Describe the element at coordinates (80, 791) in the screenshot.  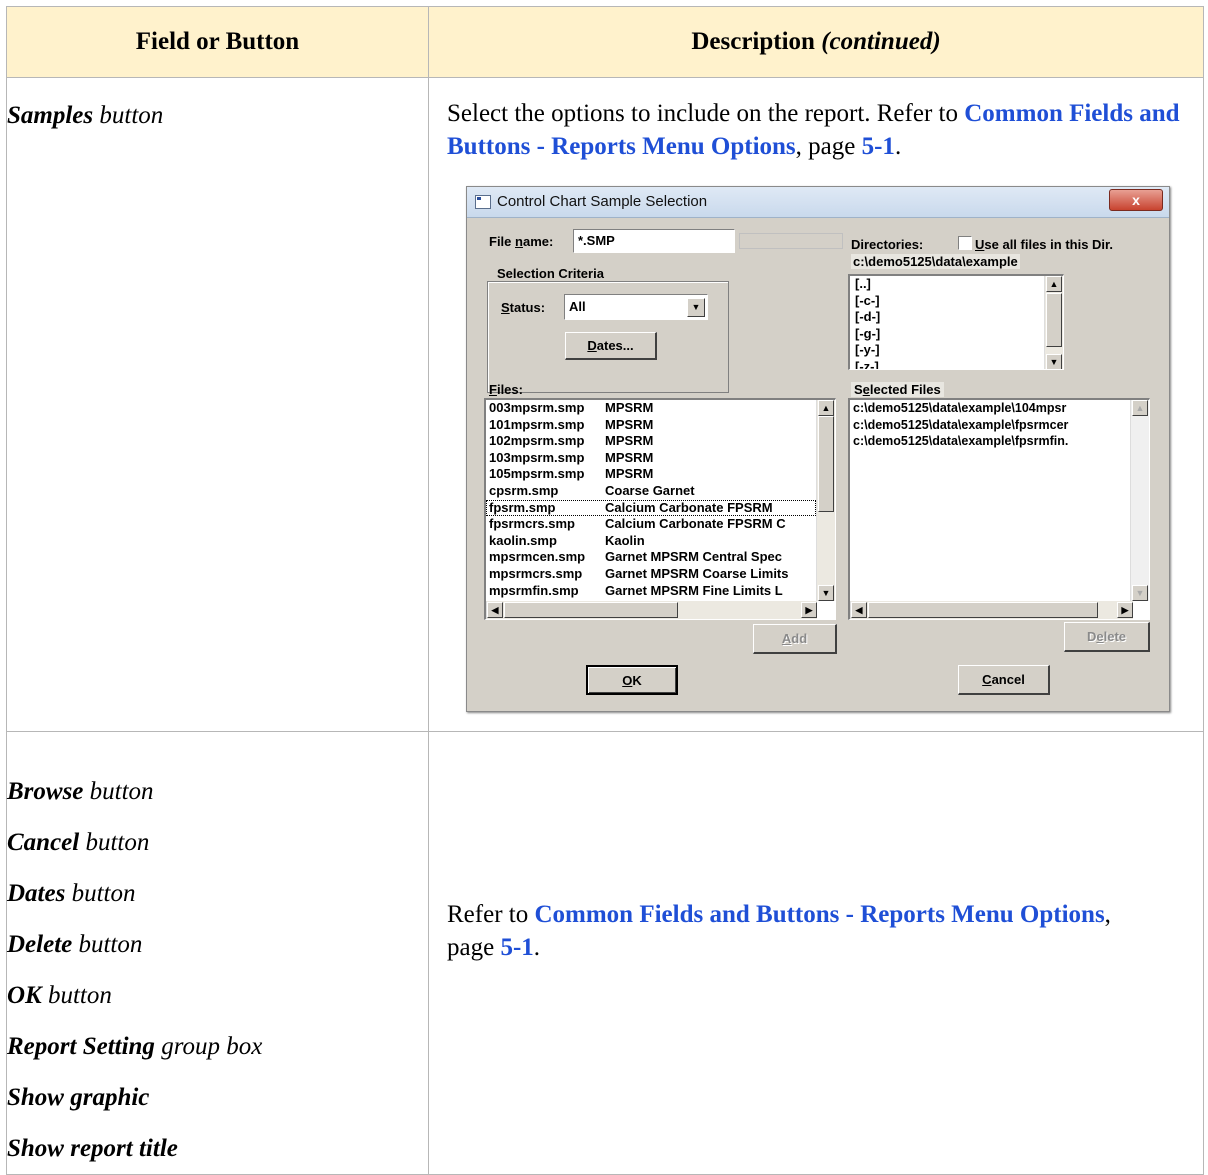
I see `field-browse: Browse button` at that location.